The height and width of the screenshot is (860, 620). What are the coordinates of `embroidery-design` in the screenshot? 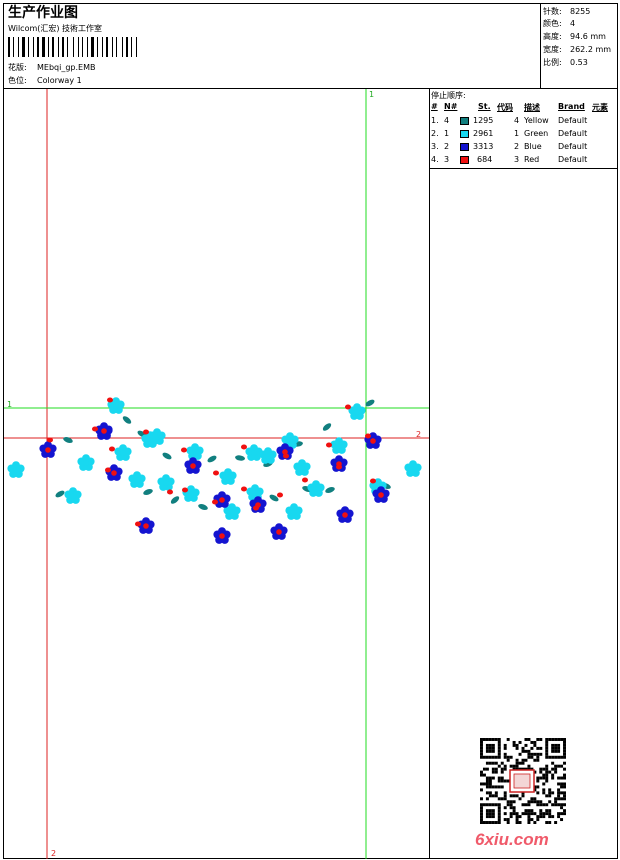 It's located at (214, 470).